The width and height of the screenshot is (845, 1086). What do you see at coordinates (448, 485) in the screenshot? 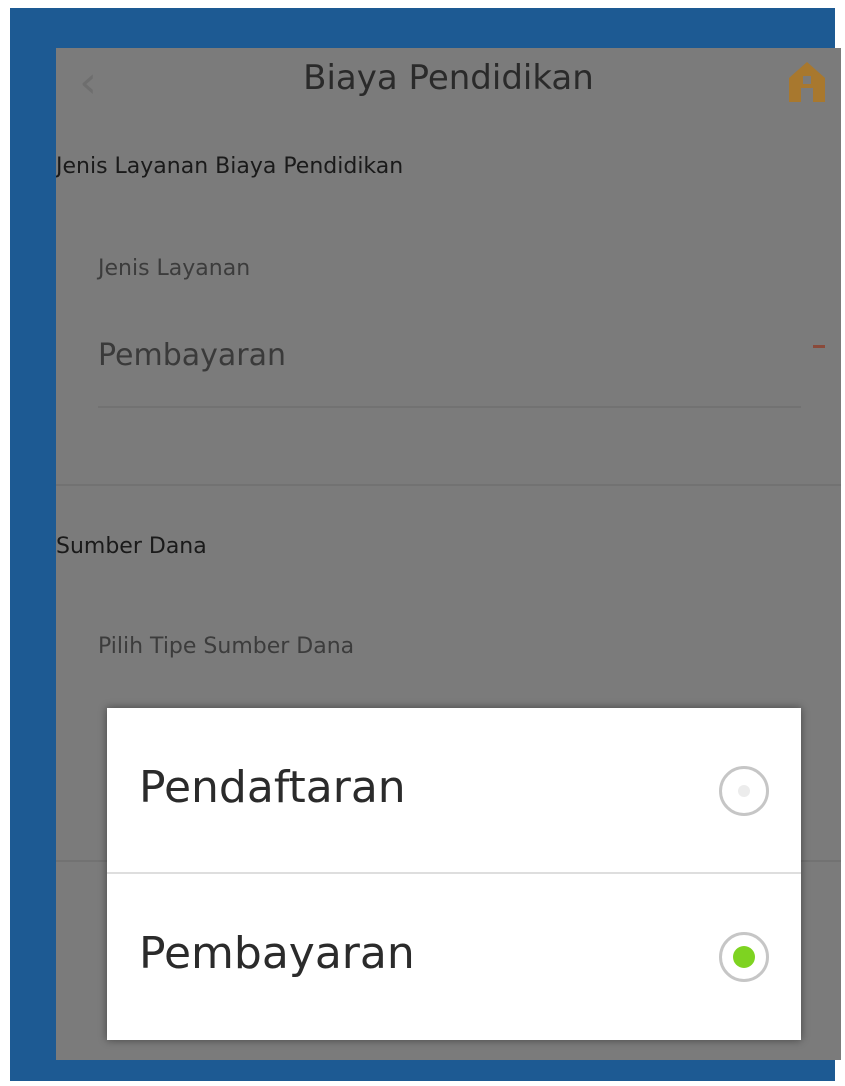
I see `section-divider` at bounding box center [448, 485].